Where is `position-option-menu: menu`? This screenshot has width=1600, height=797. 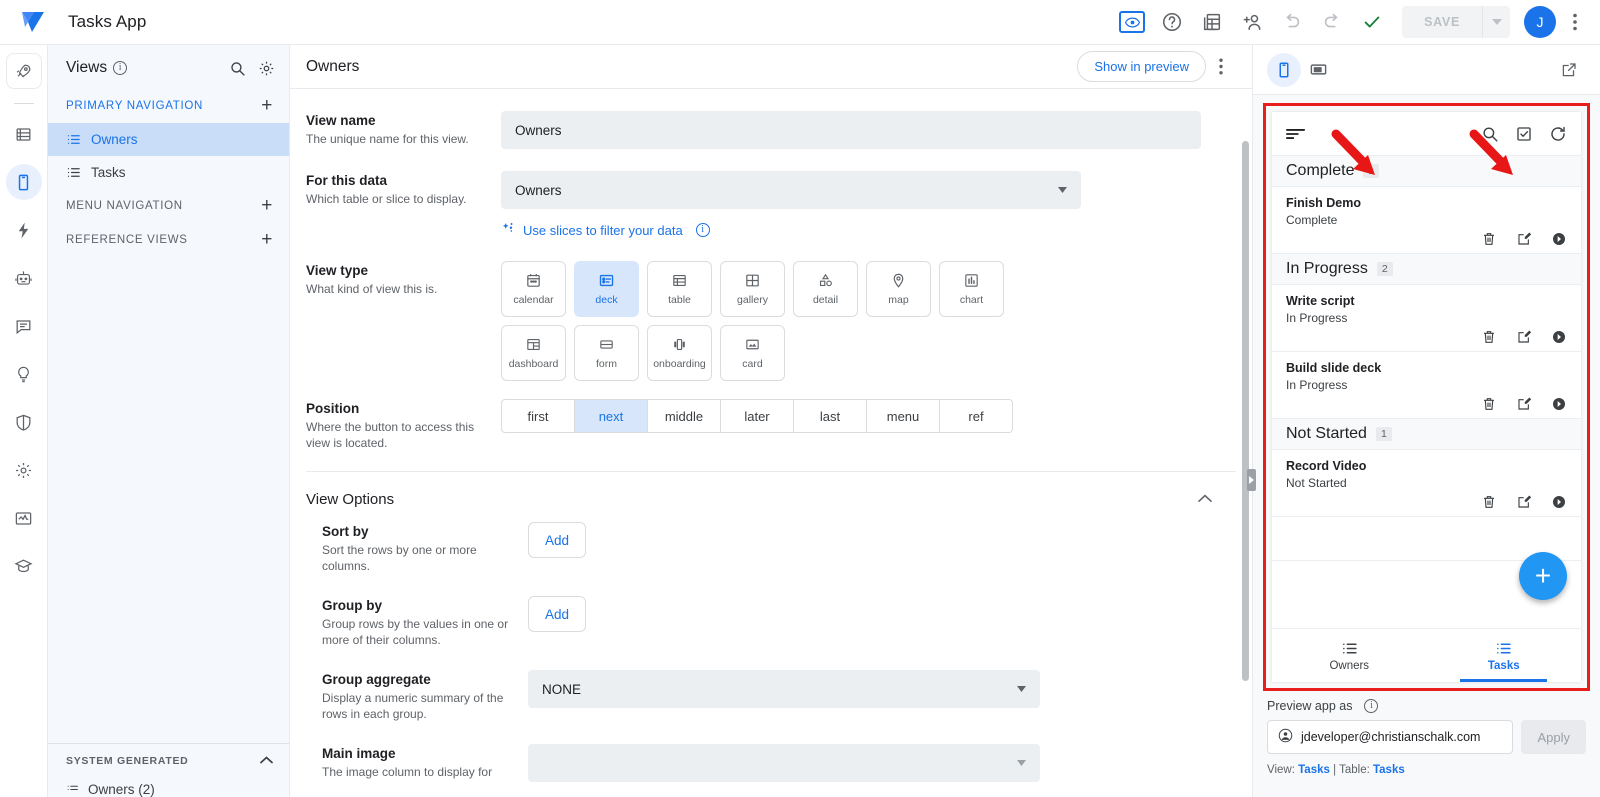 position-option-menu: menu is located at coordinates (903, 416).